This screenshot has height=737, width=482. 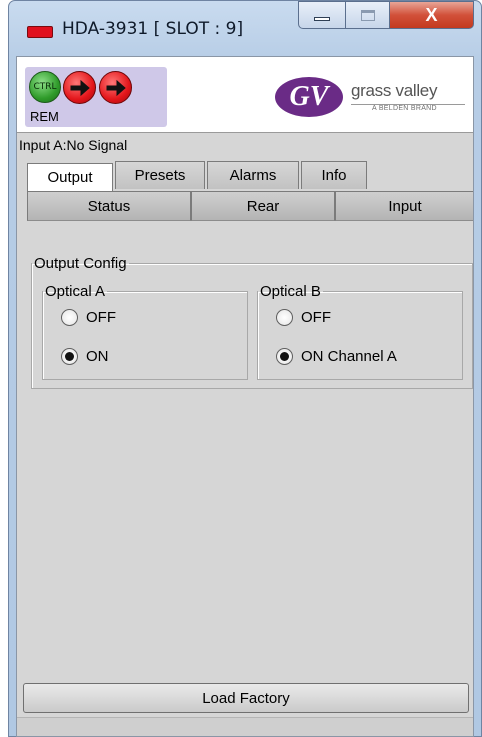 I want to click on logo-subtext: A BELDEN BRAND, so click(x=404, y=108).